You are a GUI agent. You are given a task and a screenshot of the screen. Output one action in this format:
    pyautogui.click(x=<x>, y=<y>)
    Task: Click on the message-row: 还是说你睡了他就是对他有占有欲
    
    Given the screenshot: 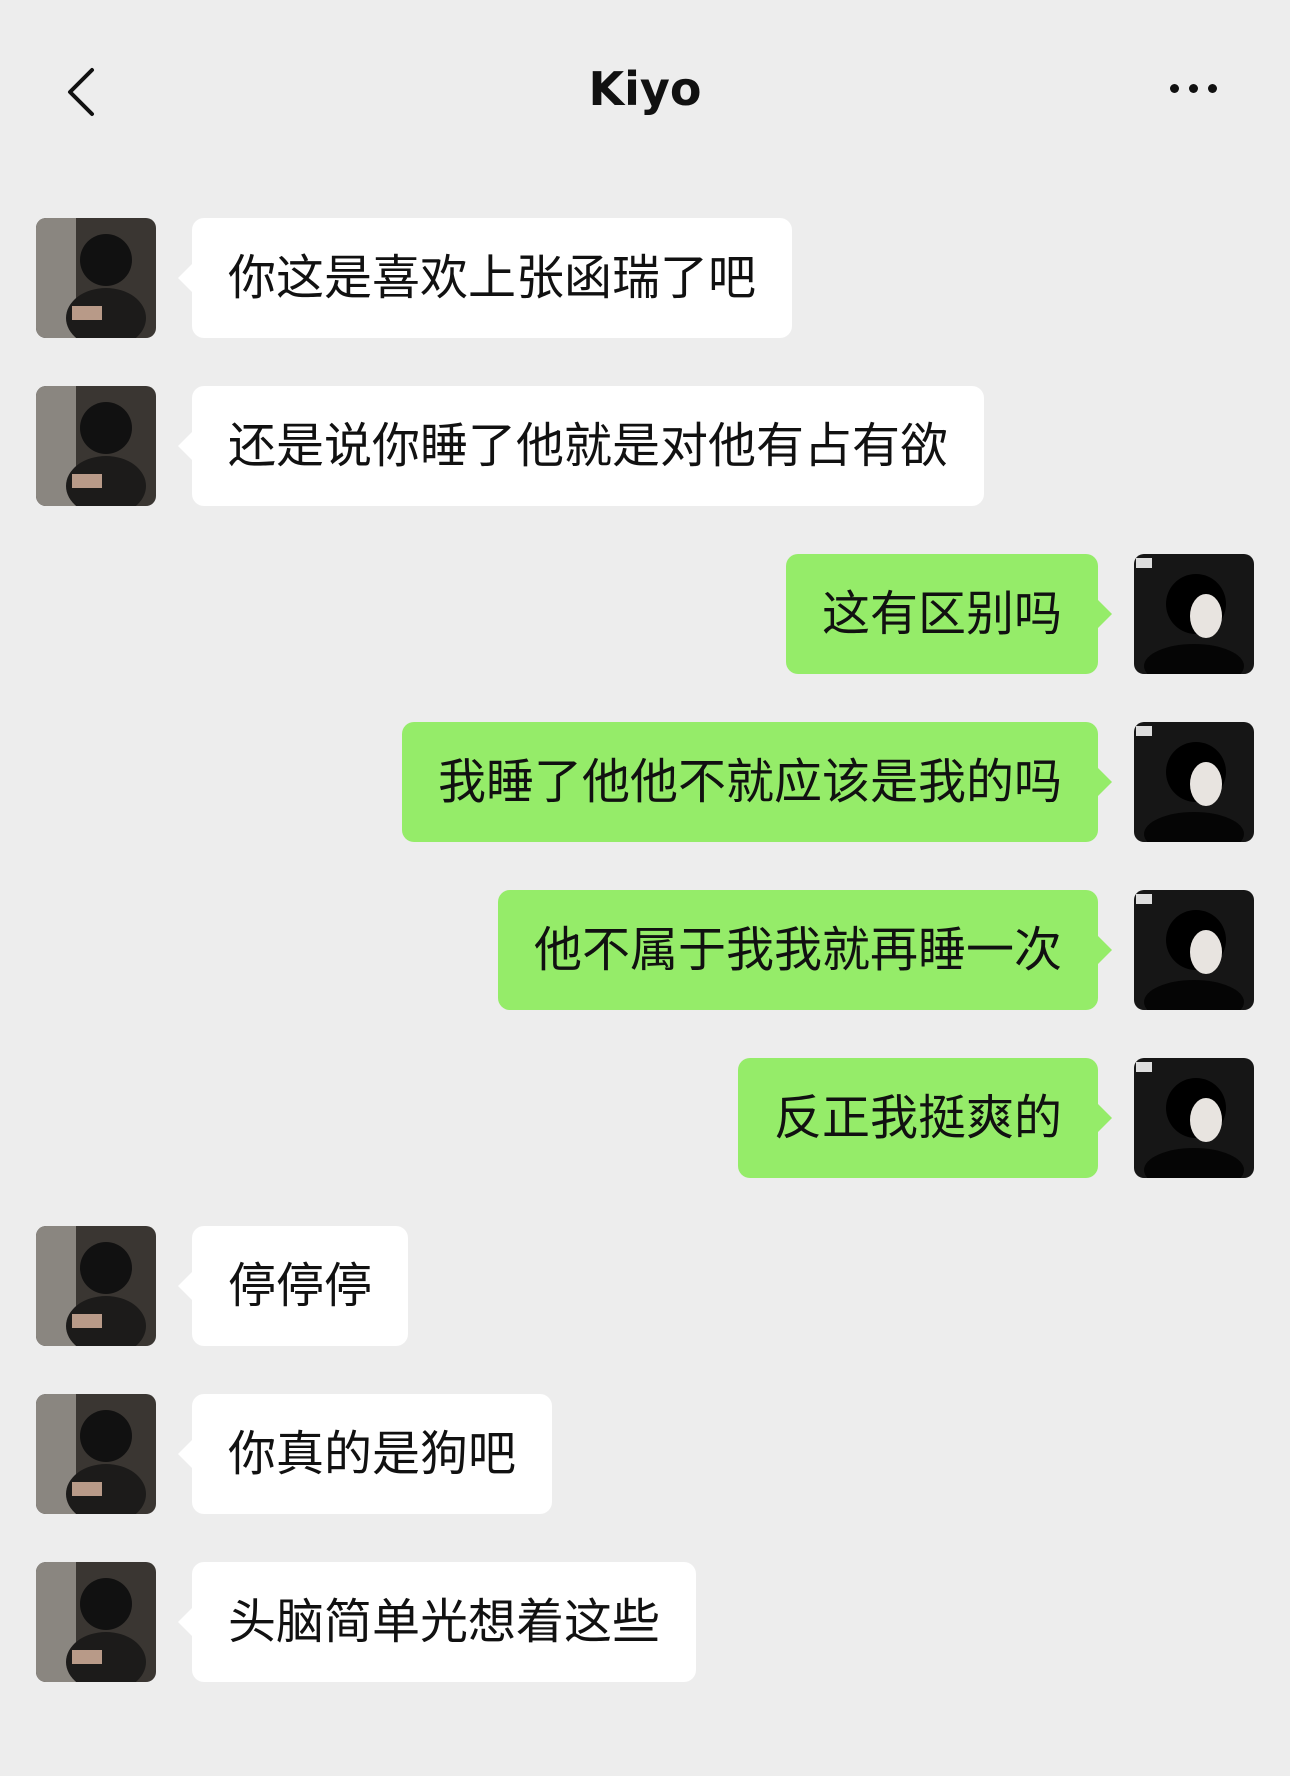 What is the action you would take?
    pyautogui.click(x=645, y=446)
    